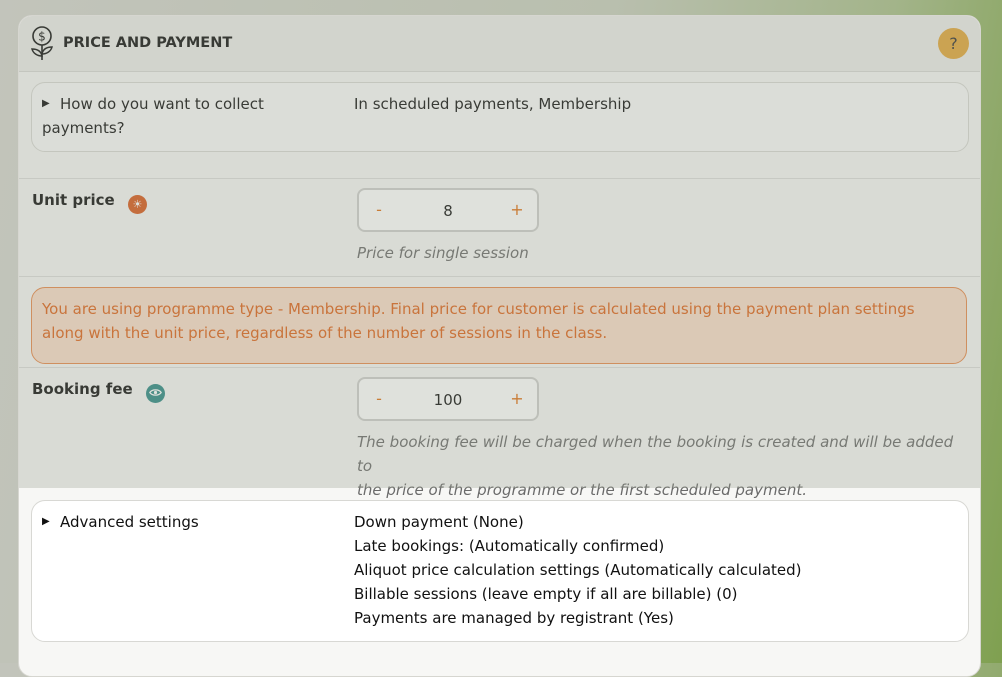 This screenshot has width=1002, height=677. Describe the element at coordinates (73, 200) in the screenshot. I see `unit-price-label-text: Unit price` at that location.